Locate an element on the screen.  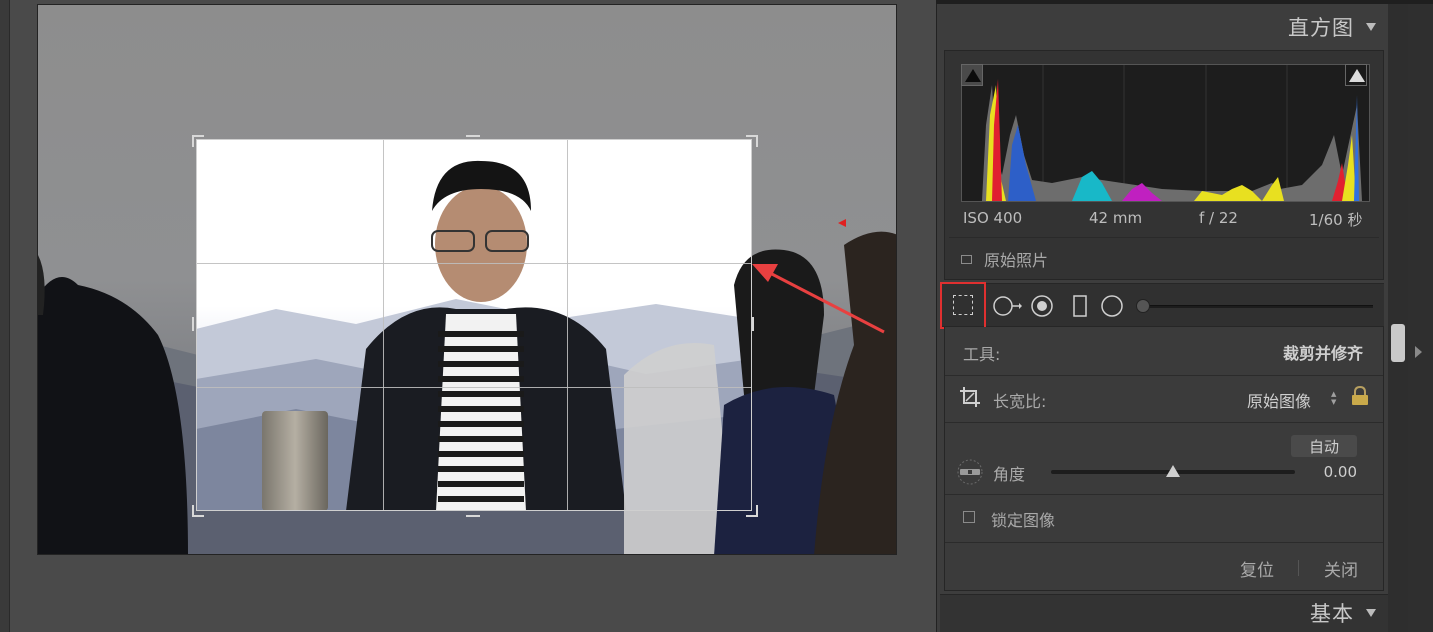
spot-removal-icon is located at coordinates (1007, 306).